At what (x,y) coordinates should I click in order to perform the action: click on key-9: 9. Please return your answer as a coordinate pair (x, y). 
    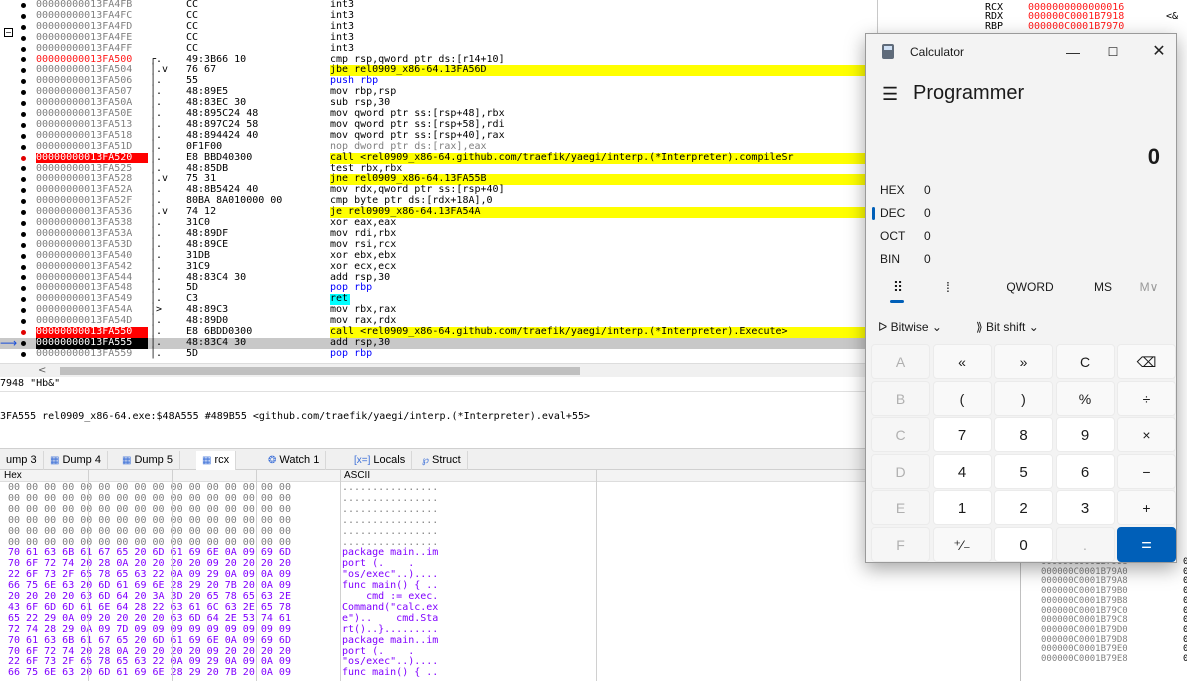
    Looking at the image, I should click on (1085, 434).